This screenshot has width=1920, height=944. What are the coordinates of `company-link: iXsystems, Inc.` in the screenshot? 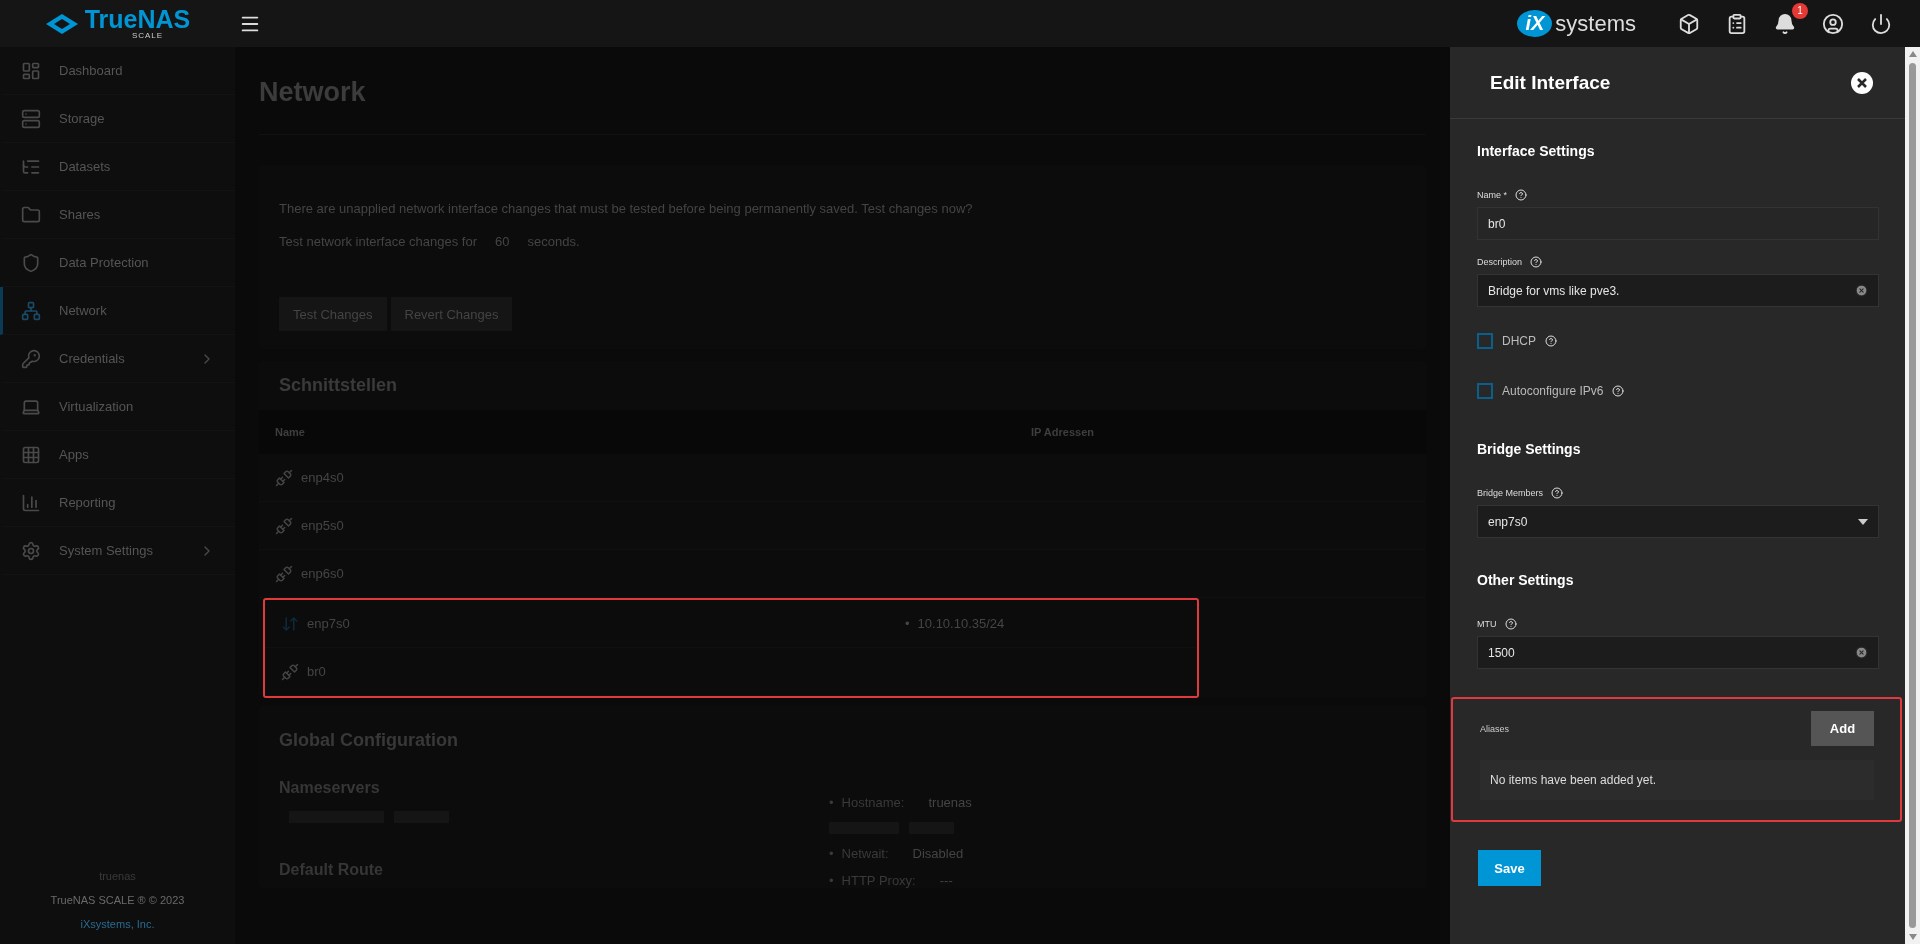 It's located at (117, 924).